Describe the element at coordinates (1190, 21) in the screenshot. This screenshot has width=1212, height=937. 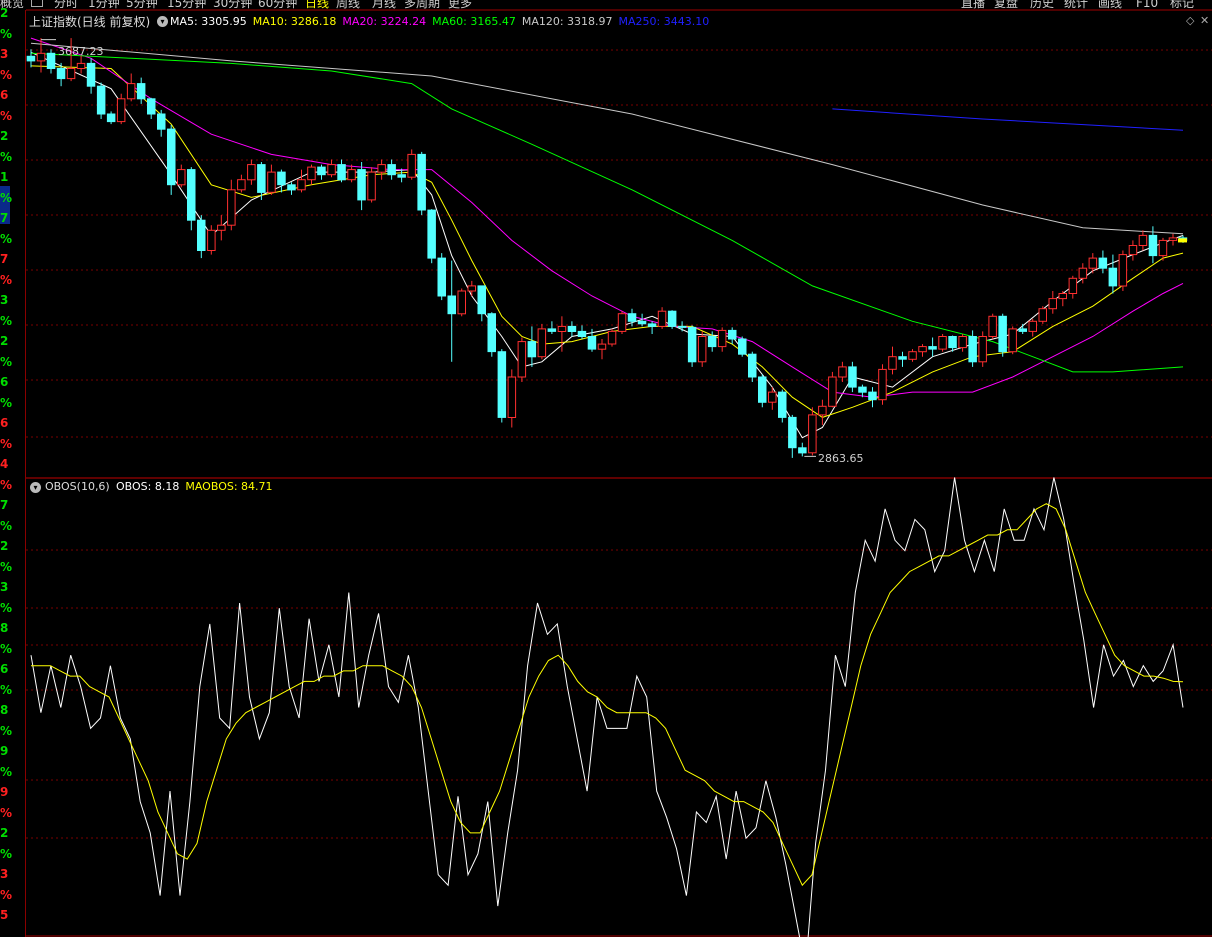
I see `pane-diamond-icon: ◇` at that location.